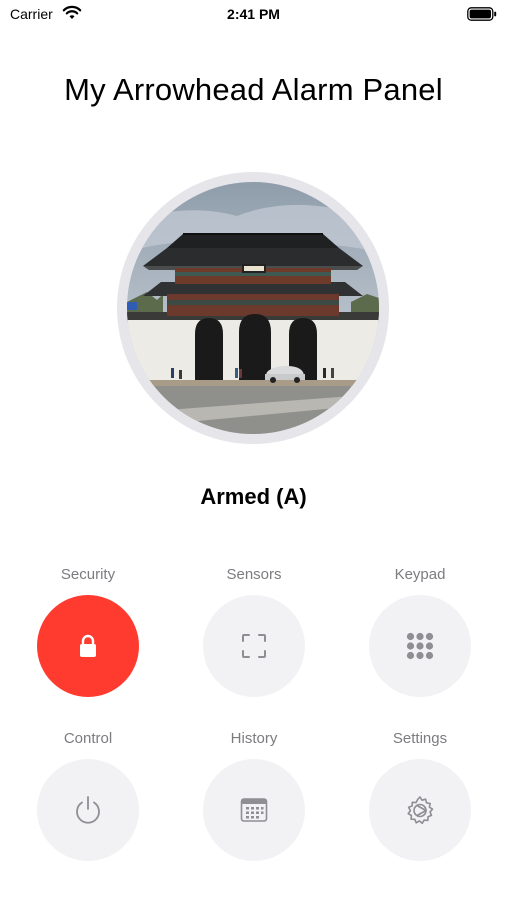 The width and height of the screenshot is (507, 900). Describe the element at coordinates (482, 14) in the screenshot. I see `battery-icon` at that location.